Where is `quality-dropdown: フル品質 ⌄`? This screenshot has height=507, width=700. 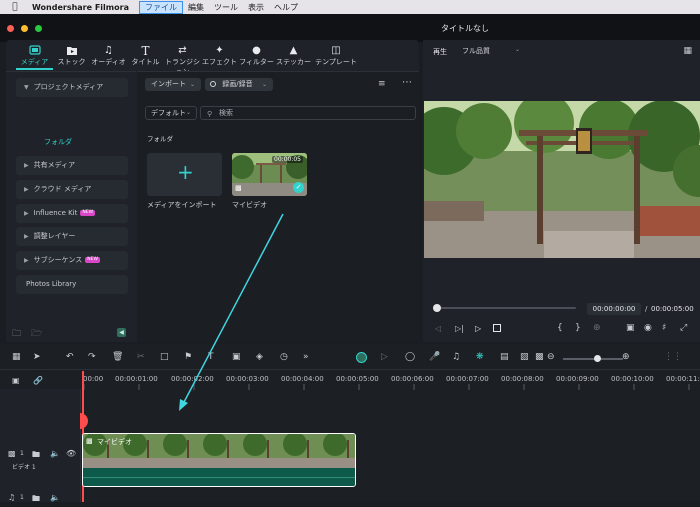 quality-dropdown: フル品質 ⌄ is located at coordinates (492, 51).